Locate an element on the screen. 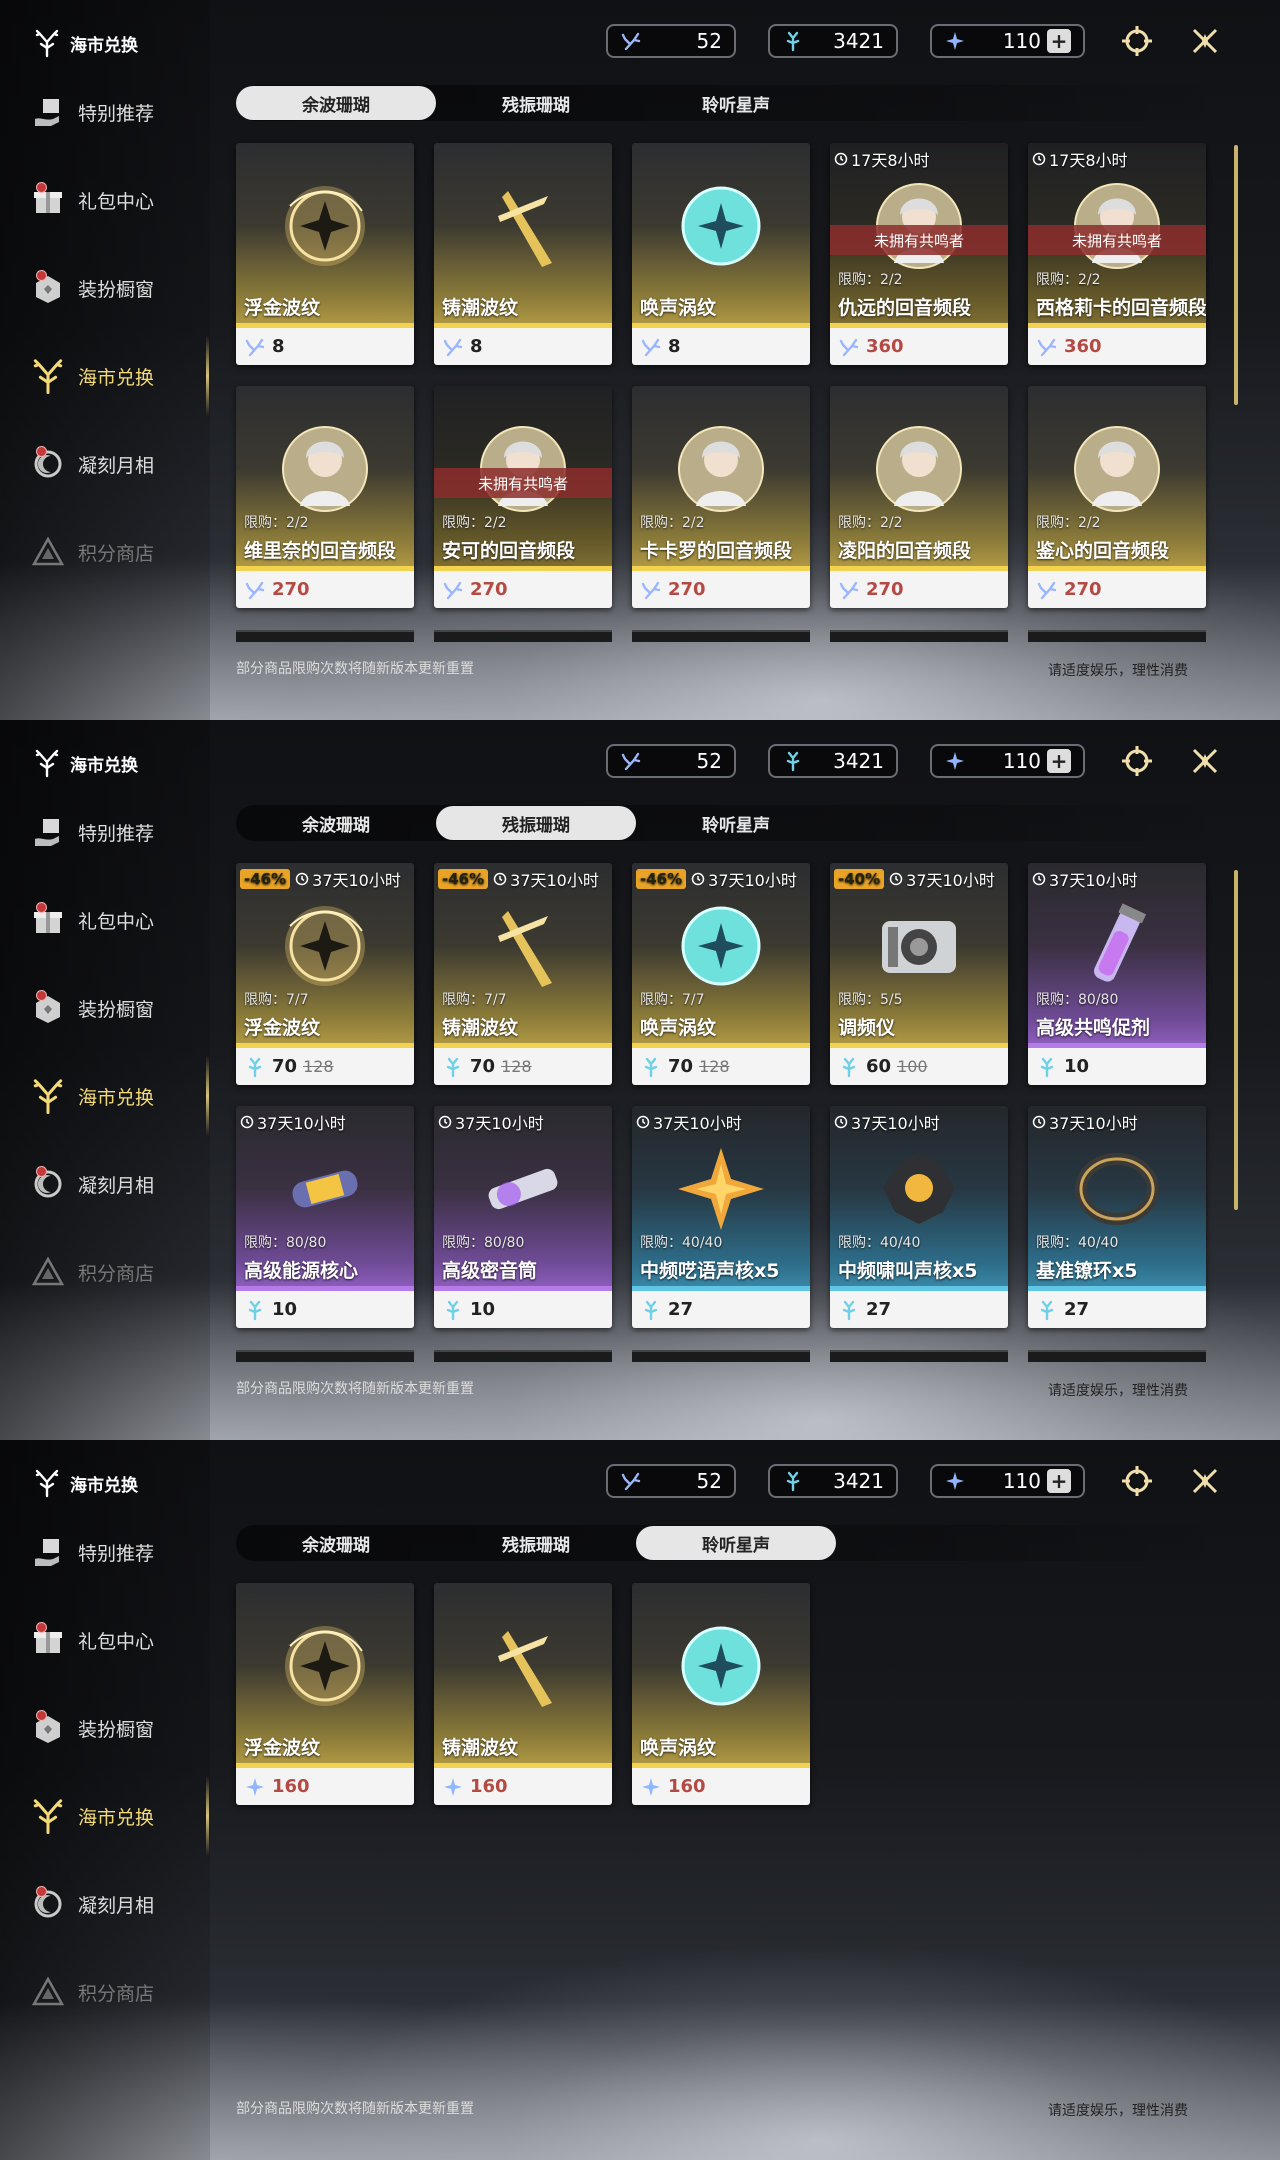 The image size is (1280, 2160). purchase-limit: 限购：40/40 is located at coordinates (681, 1243).